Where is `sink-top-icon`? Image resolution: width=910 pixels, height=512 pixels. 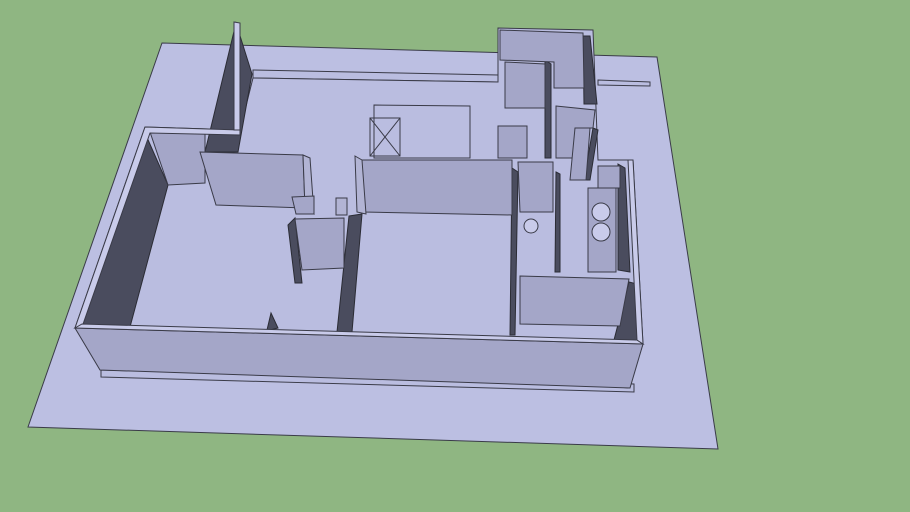 sink-top-icon is located at coordinates (601, 212).